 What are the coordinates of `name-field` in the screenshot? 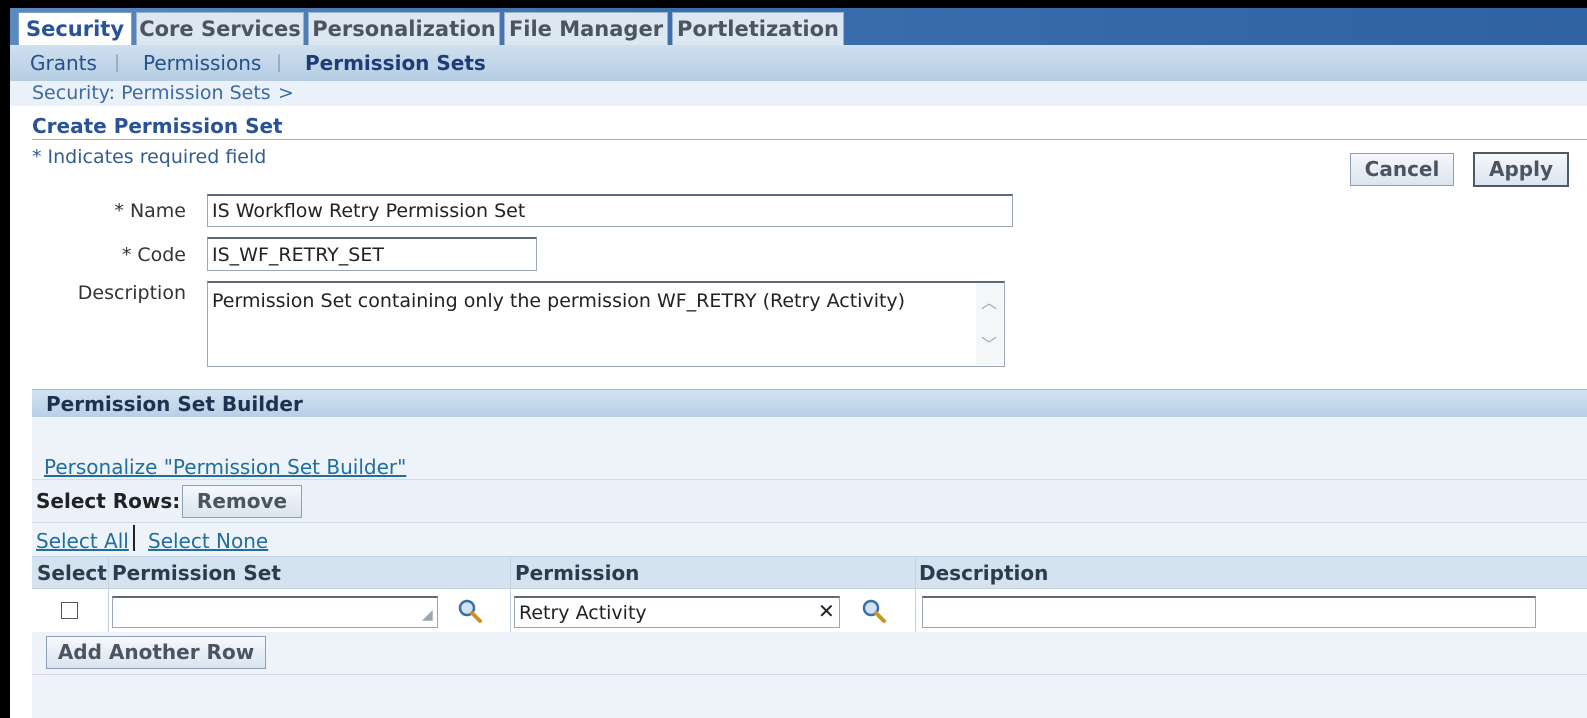 It's located at (610, 210).